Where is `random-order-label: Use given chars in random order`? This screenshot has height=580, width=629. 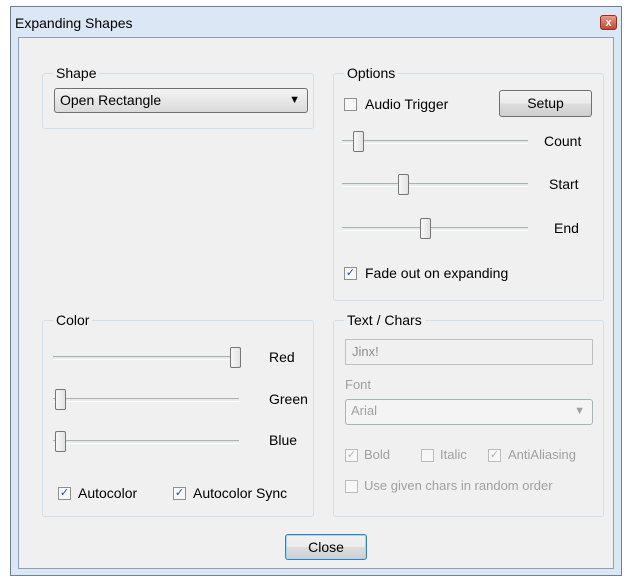 random-order-label: Use given chars in random order is located at coordinates (458, 485).